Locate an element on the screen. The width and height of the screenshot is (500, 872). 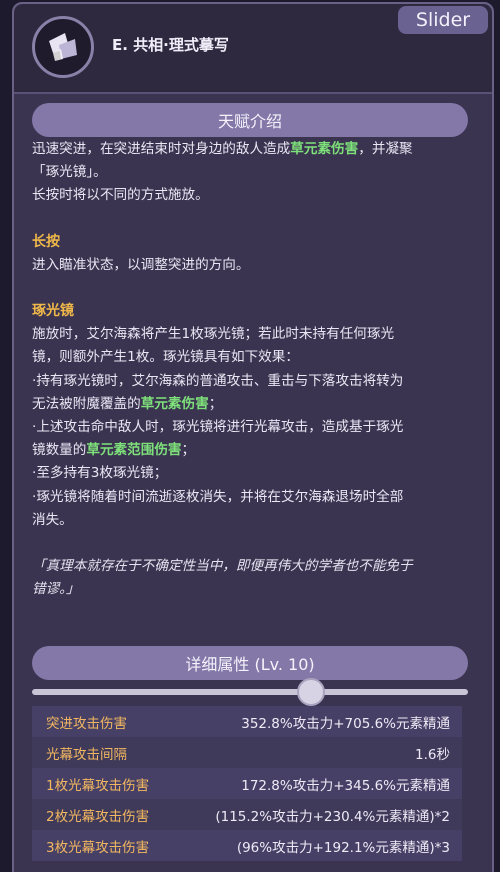
slider-tag: Slider is located at coordinates (443, 20).